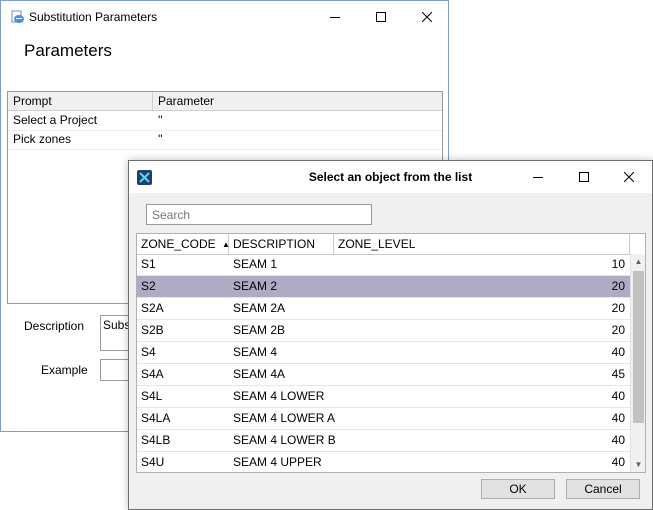 The width and height of the screenshot is (653, 510). What do you see at coordinates (281, 244) in the screenshot?
I see `column-header-description: DESCRIPTION` at bounding box center [281, 244].